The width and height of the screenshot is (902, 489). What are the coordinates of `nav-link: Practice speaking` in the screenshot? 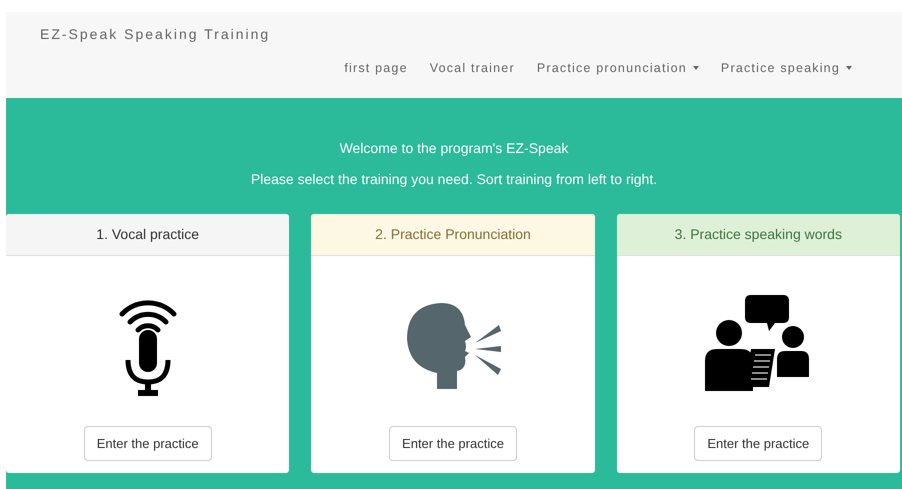 It's located at (786, 68).